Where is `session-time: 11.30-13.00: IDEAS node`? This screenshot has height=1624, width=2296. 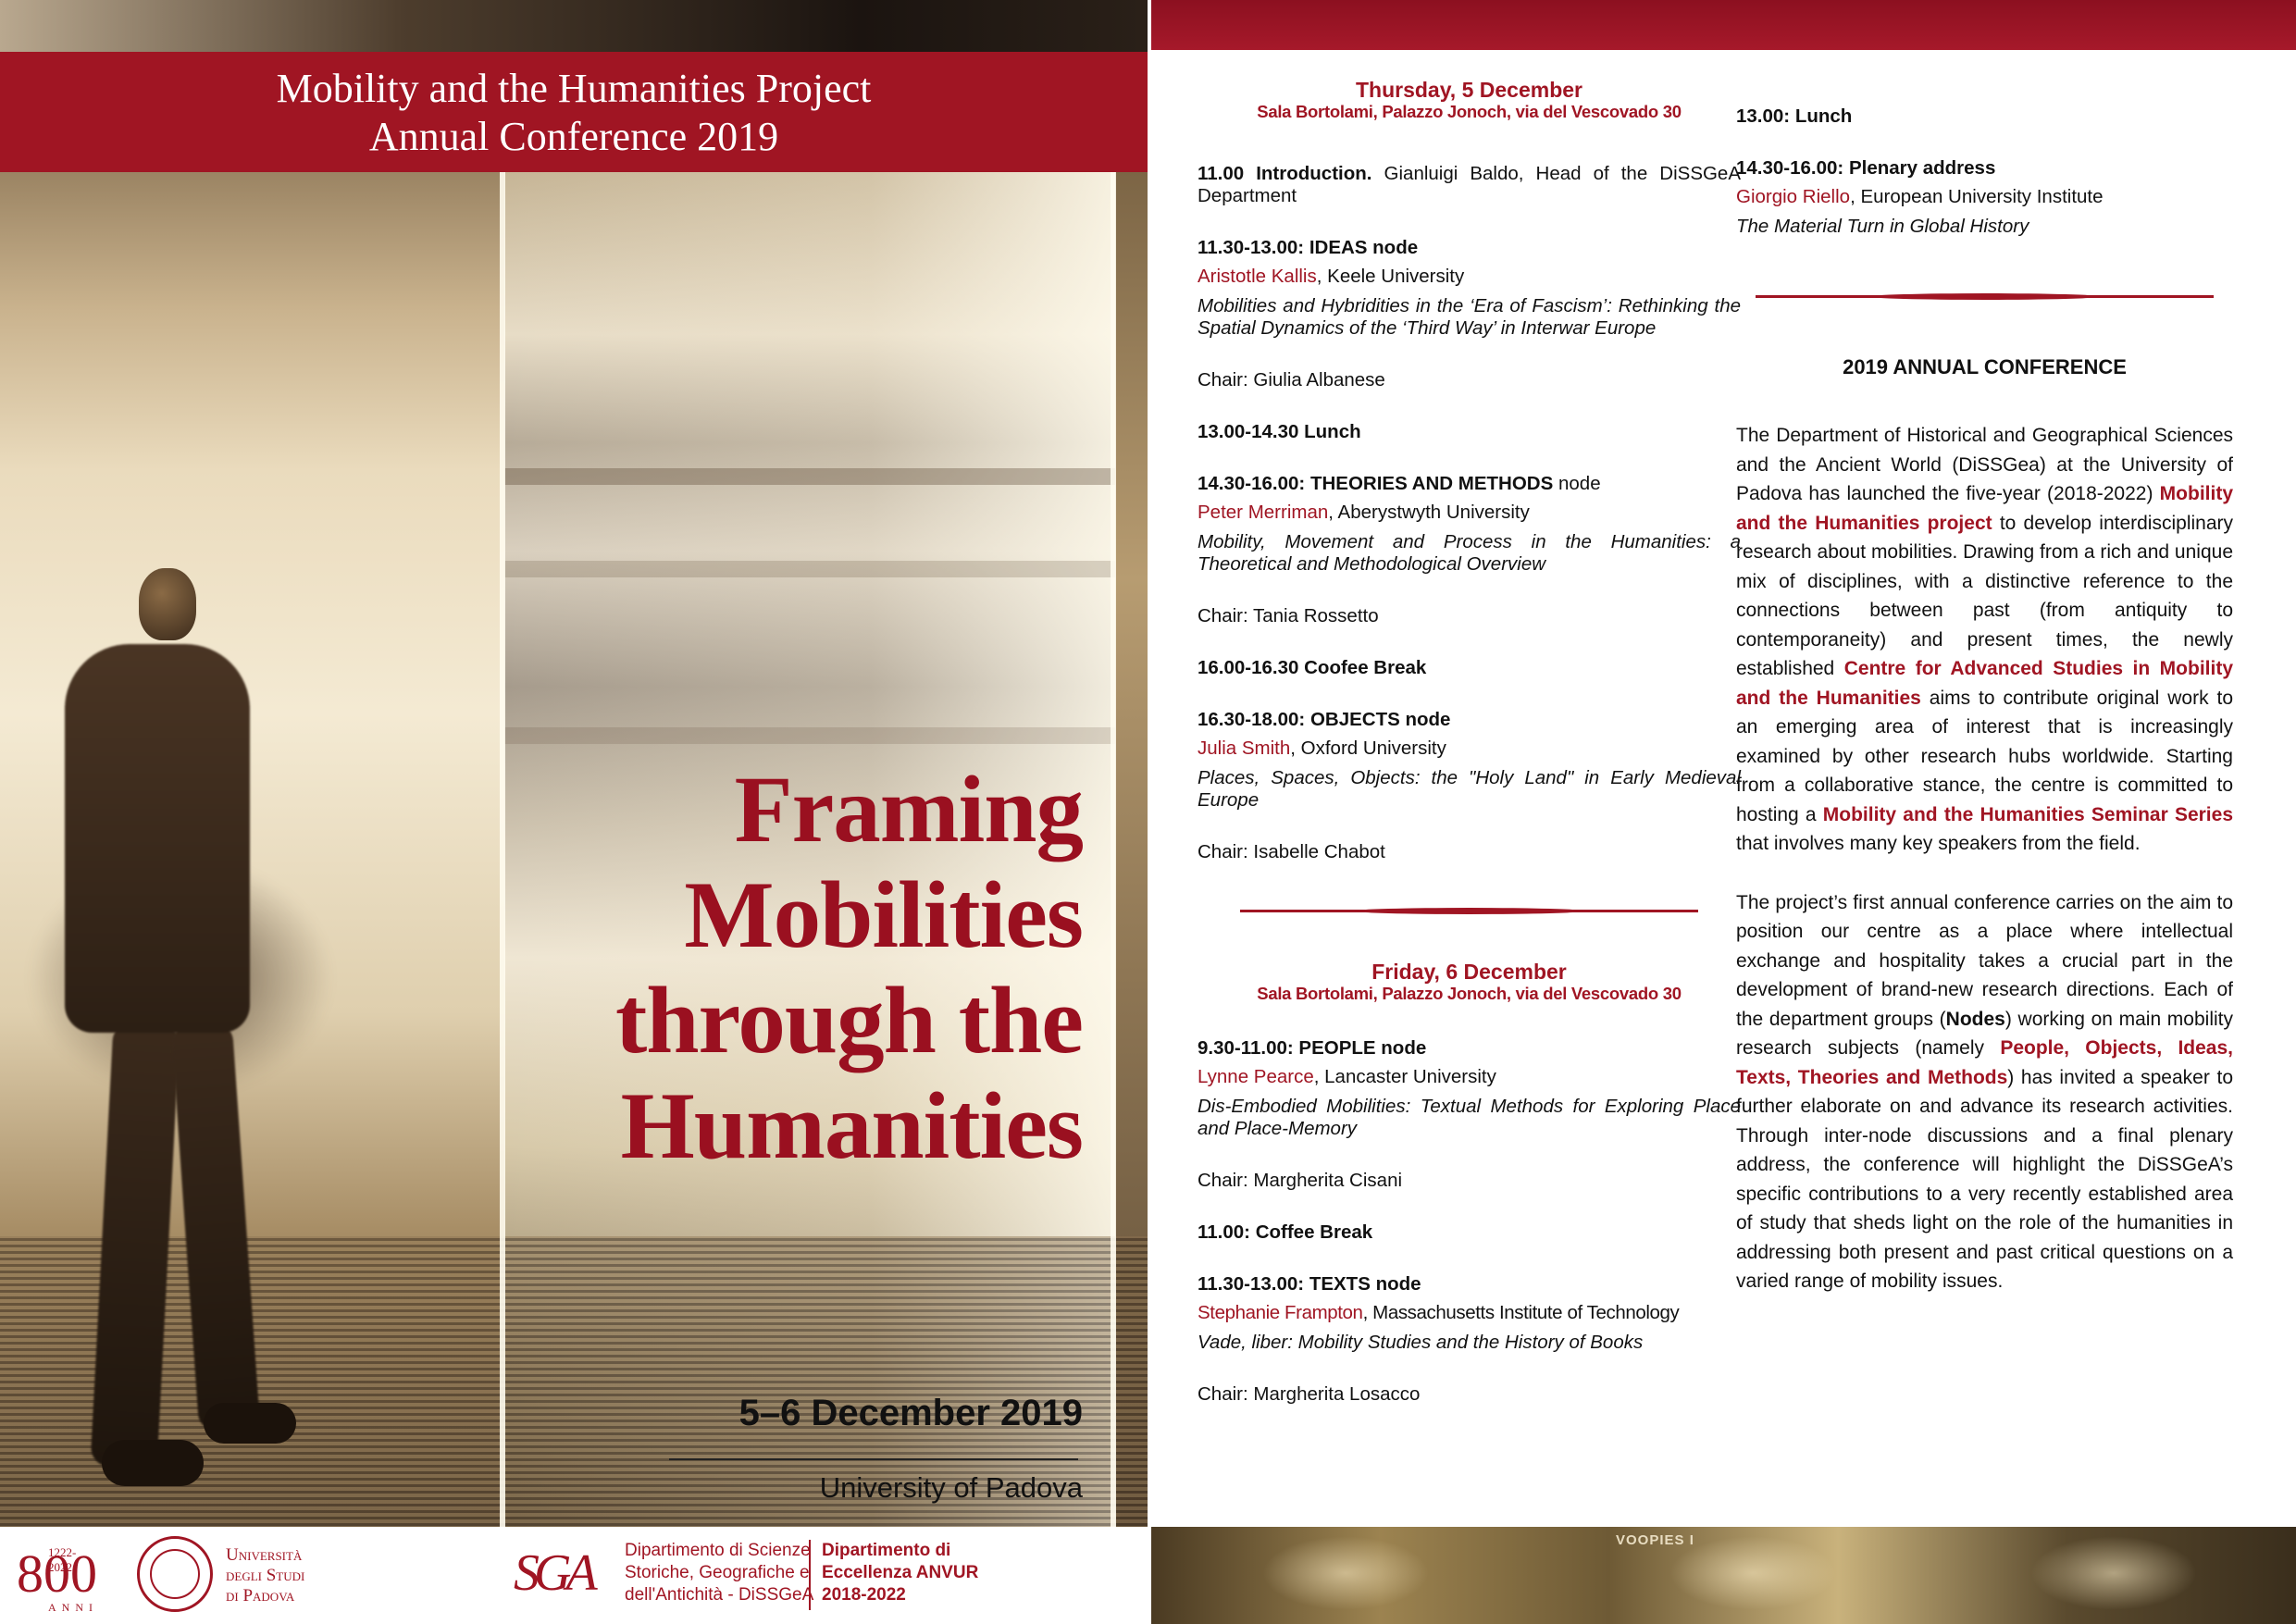 session-time: 11.30-13.00: IDEAS node is located at coordinates (1308, 247).